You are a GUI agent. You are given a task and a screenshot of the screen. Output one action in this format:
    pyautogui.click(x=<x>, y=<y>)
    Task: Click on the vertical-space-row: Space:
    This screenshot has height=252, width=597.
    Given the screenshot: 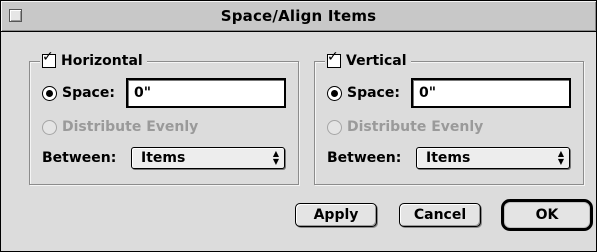 What is the action you would take?
    pyautogui.click(x=363, y=93)
    